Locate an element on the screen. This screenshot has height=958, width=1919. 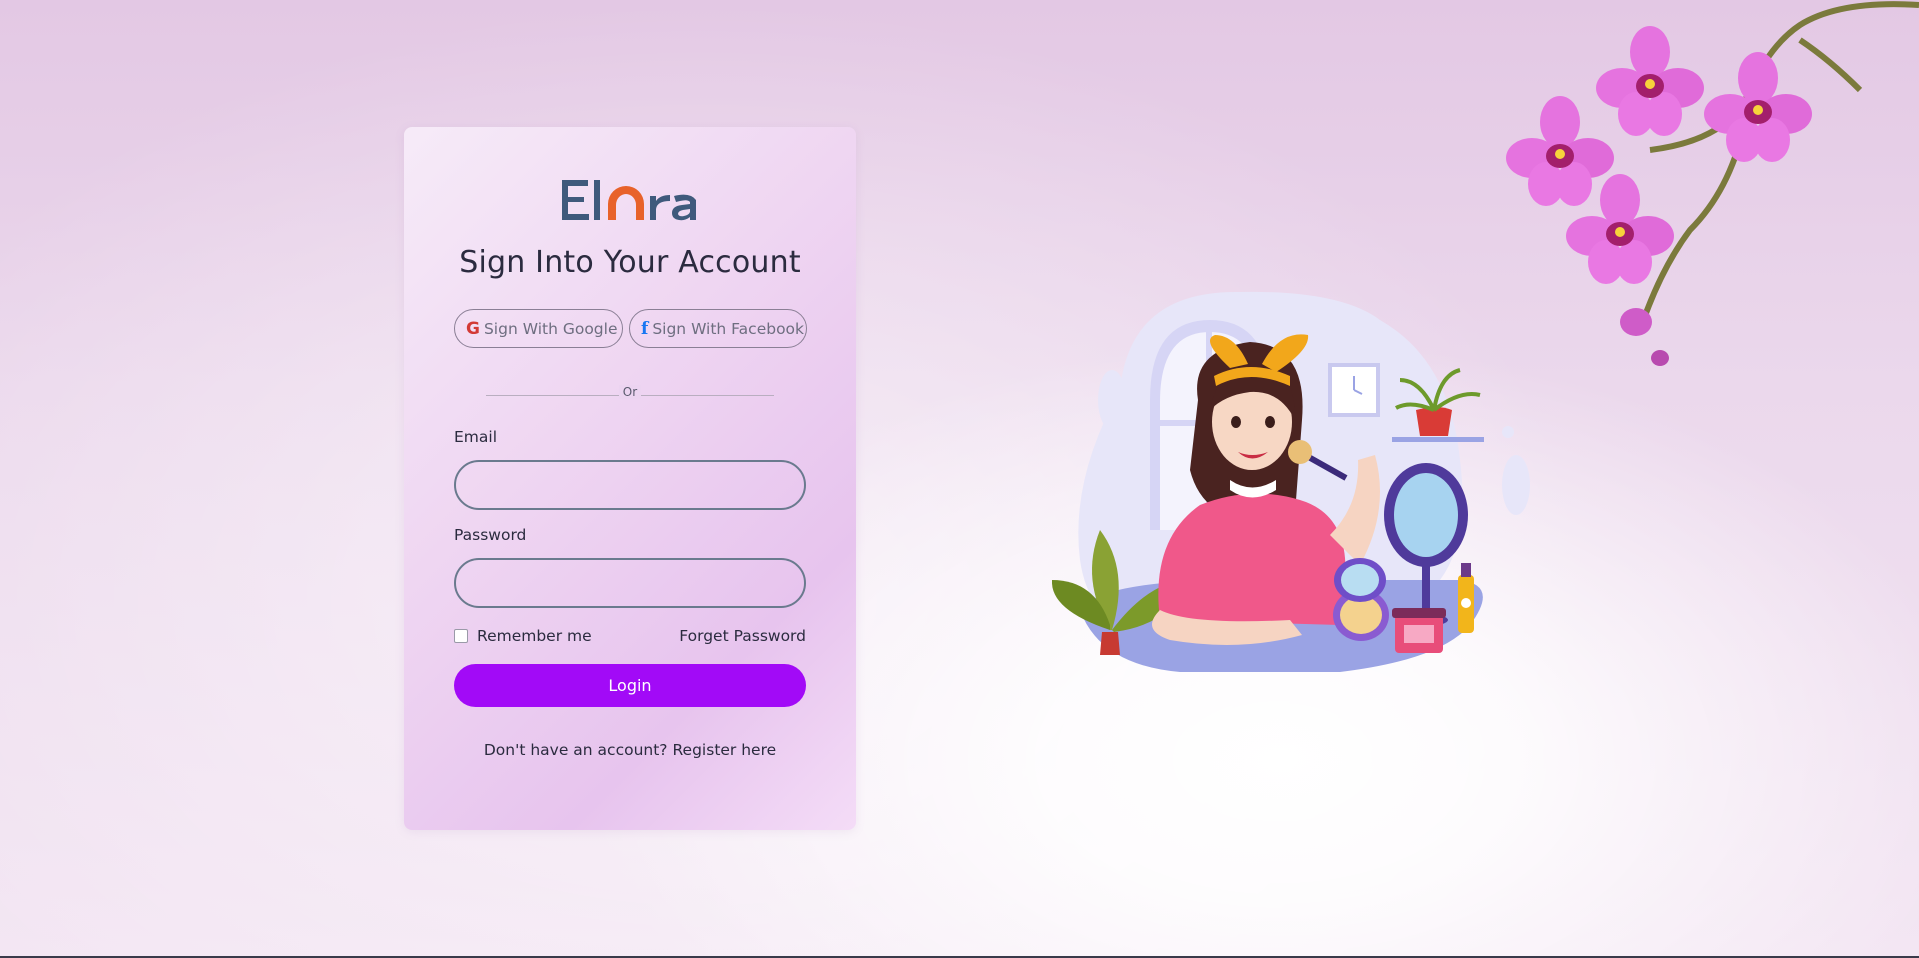
page-title: Sign Into Your Account is located at coordinates (630, 262).